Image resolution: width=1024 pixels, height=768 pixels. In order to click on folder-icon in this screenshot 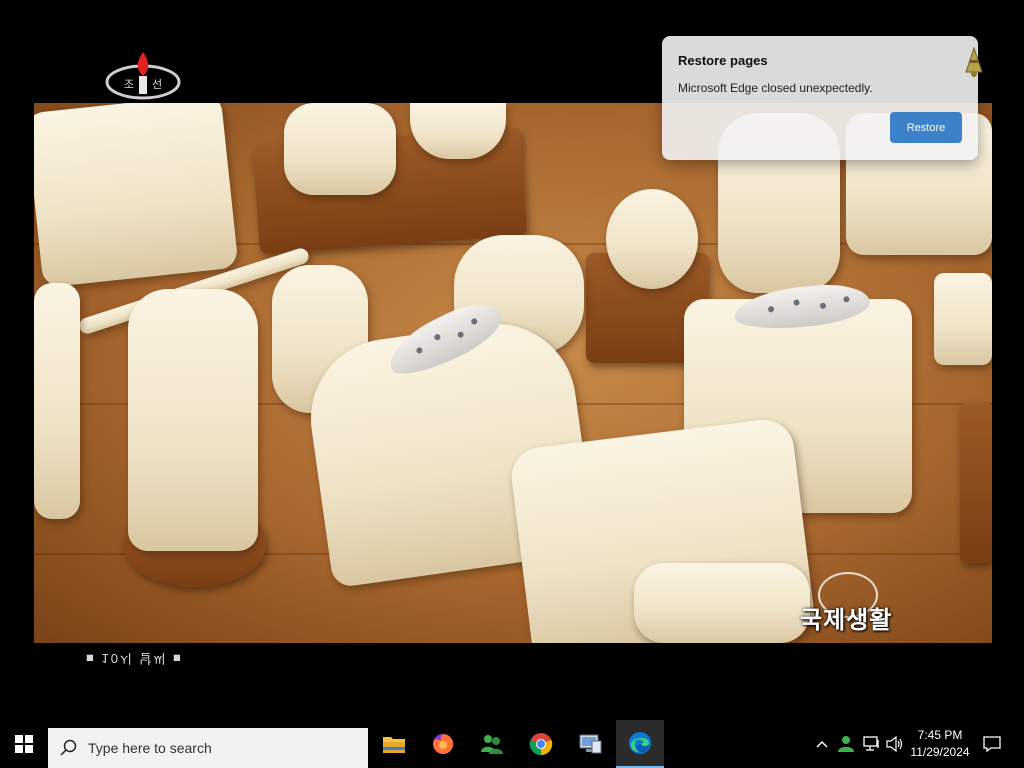, I will do `click(394, 745)`.